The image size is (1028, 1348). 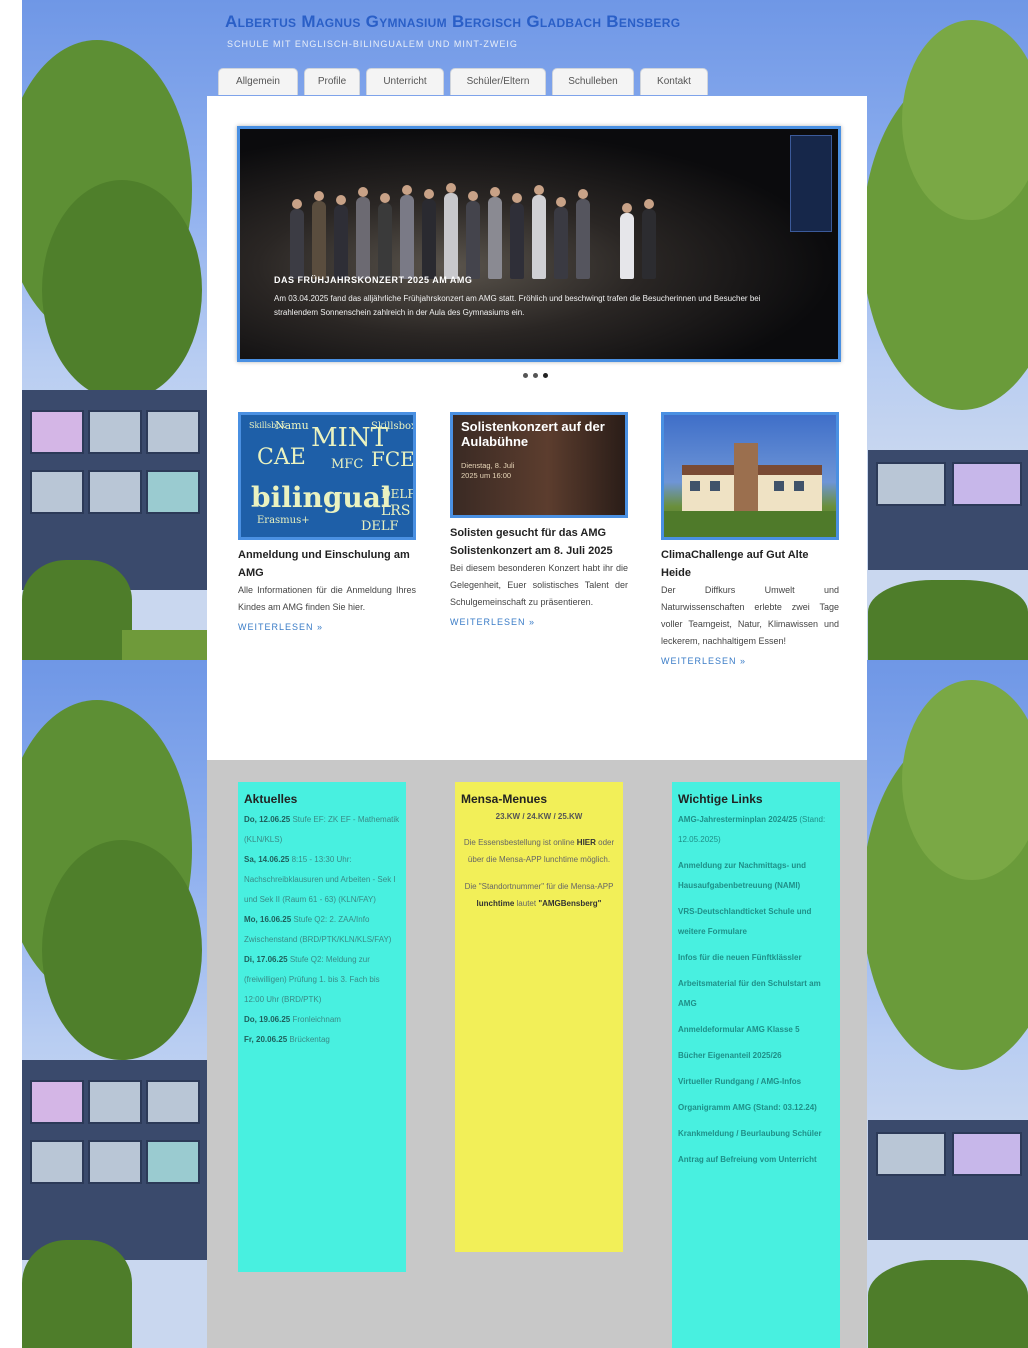 I want to click on nav-tab-schueler-eltern: Schüler/Eltern, so click(x=498, y=81).